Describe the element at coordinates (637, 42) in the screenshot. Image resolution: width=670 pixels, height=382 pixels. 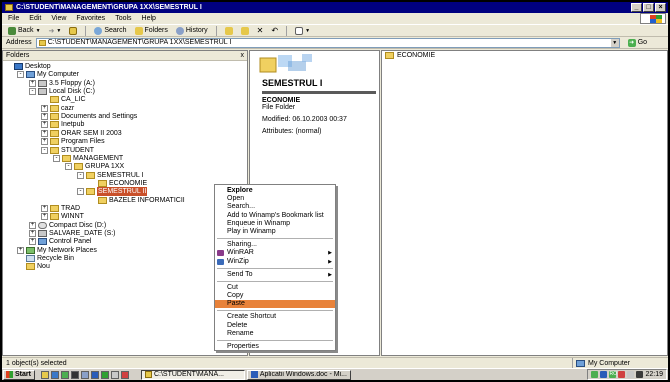
I see `go-button: ➜ Go` at that location.